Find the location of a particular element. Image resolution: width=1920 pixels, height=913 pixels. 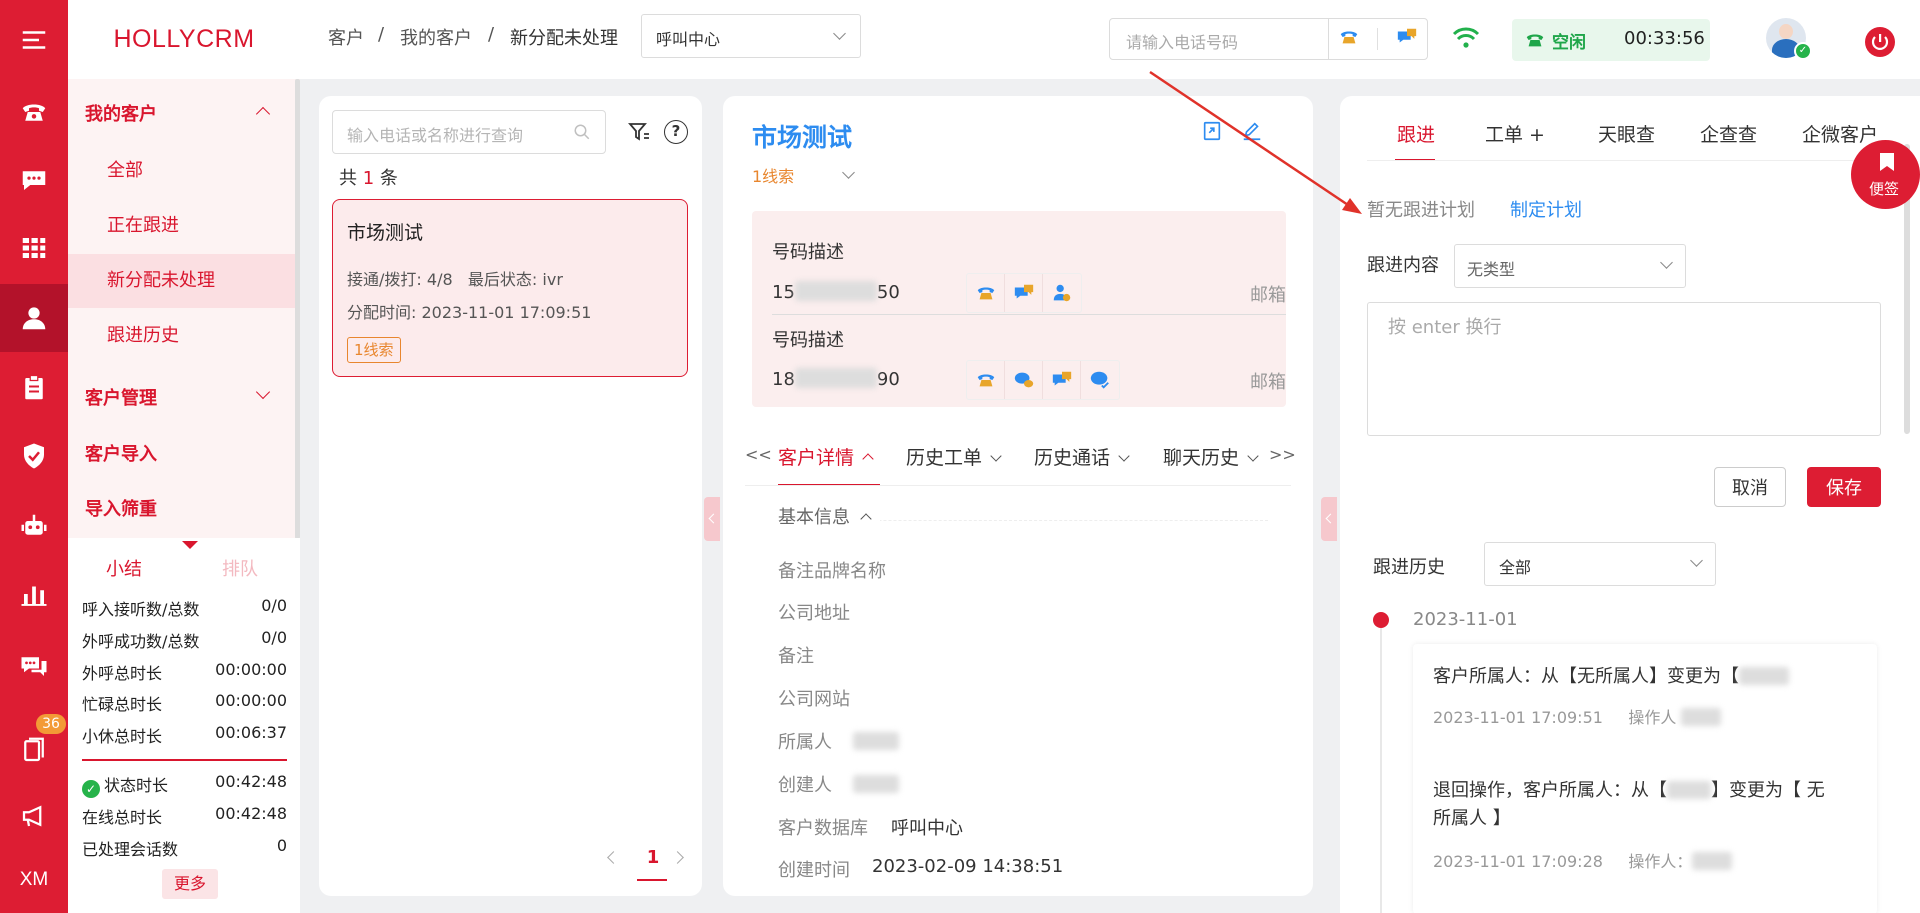

filter-icon is located at coordinates (639, 134).